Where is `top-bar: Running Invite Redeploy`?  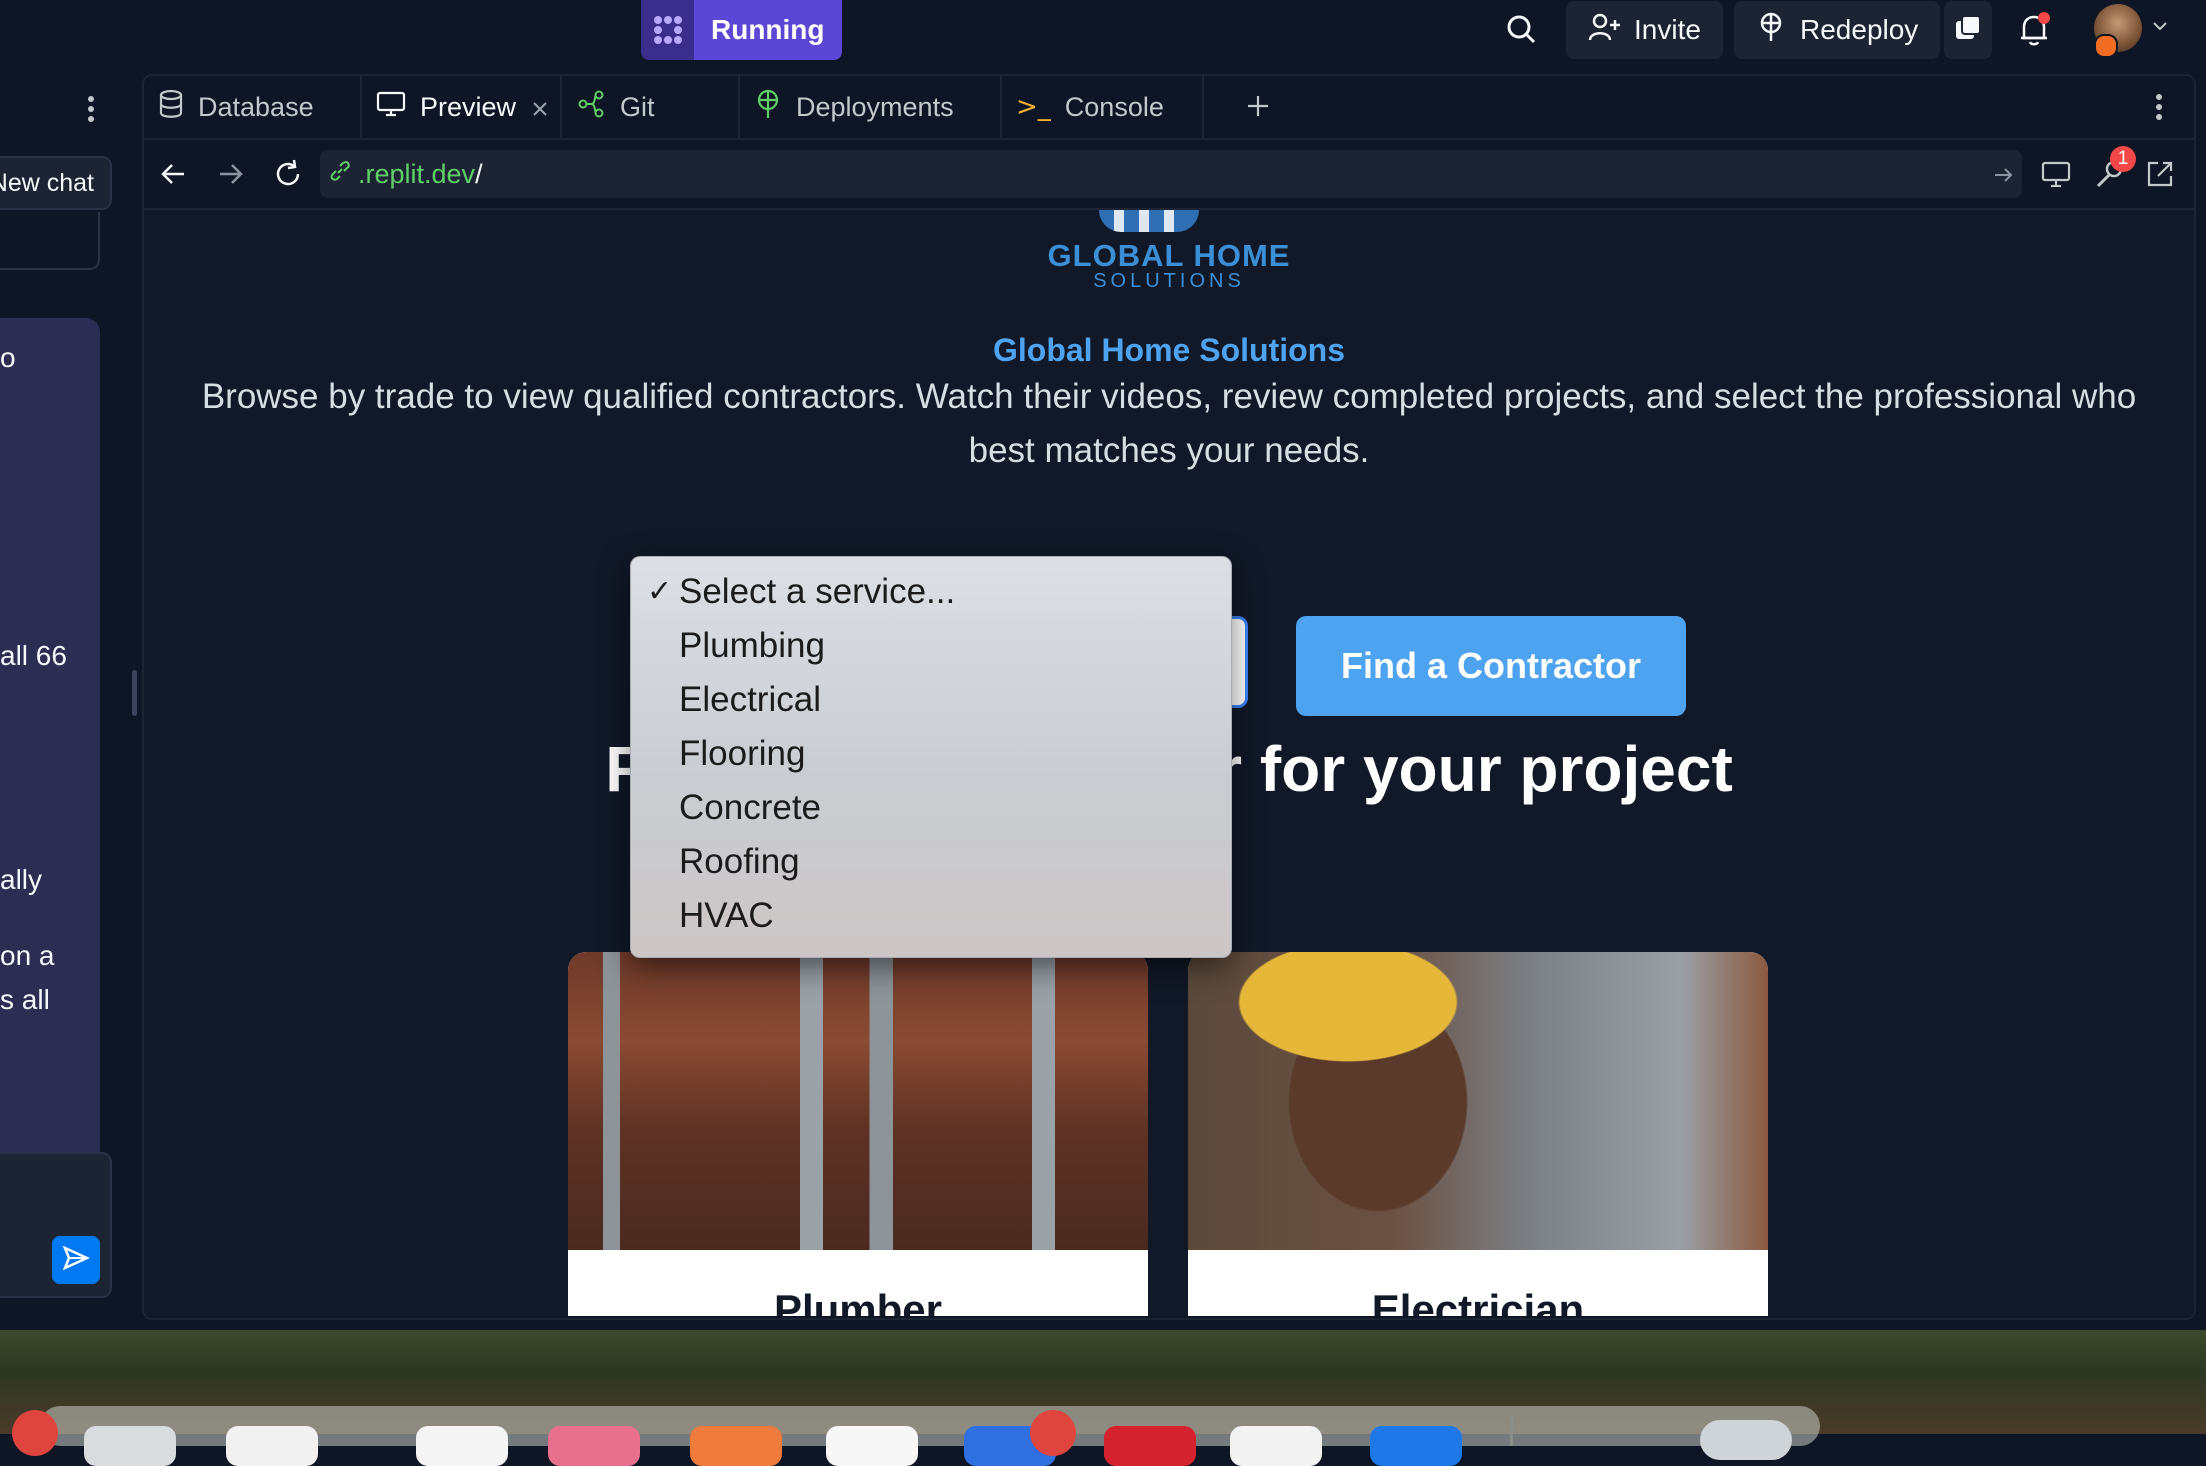 top-bar: Running Invite Redeploy is located at coordinates (1103, 36).